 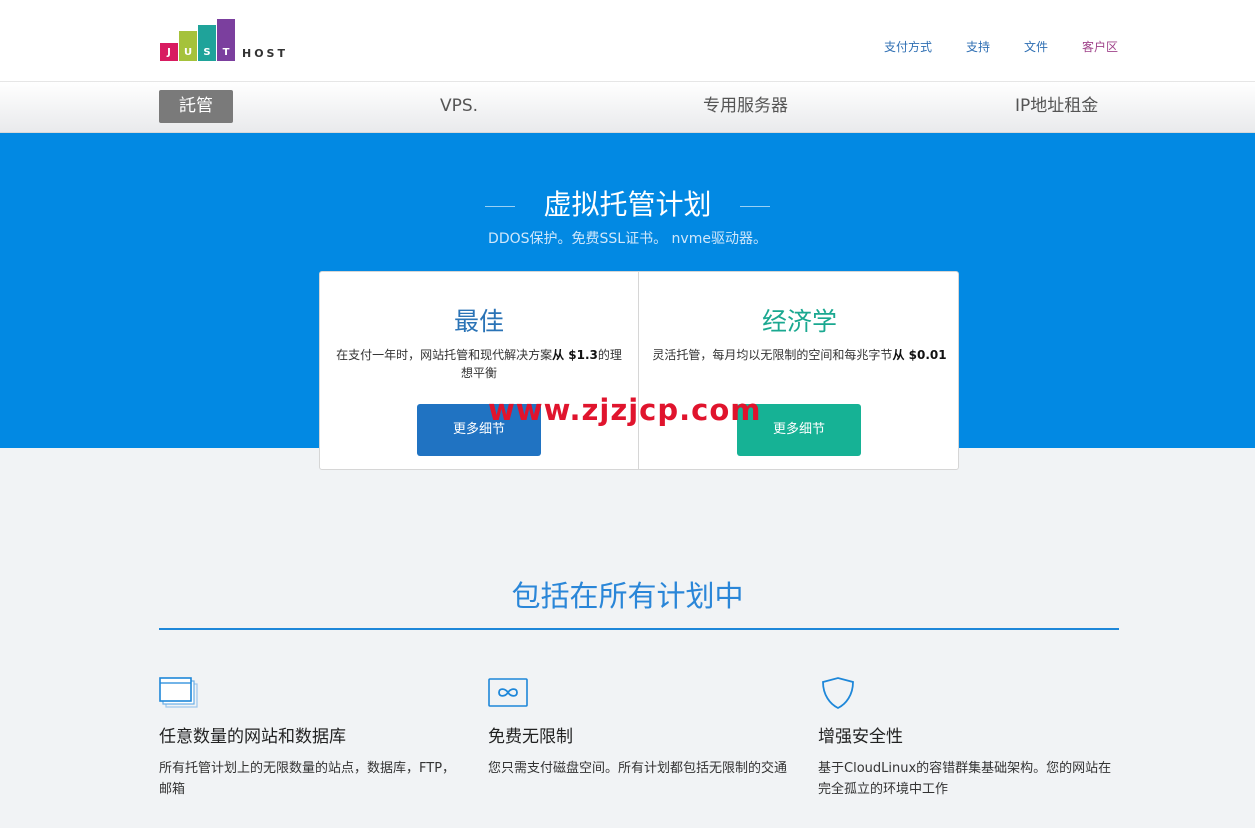 What do you see at coordinates (745, 106) in the screenshot?
I see `tab-dedicated-servers: 专用服务器` at bounding box center [745, 106].